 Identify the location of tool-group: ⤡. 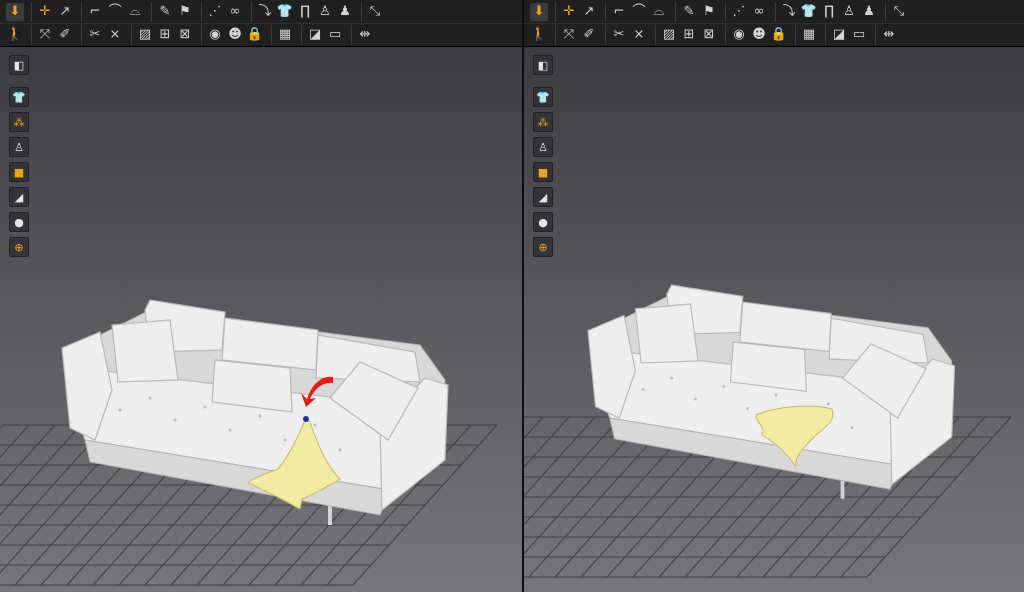
(898, 12).